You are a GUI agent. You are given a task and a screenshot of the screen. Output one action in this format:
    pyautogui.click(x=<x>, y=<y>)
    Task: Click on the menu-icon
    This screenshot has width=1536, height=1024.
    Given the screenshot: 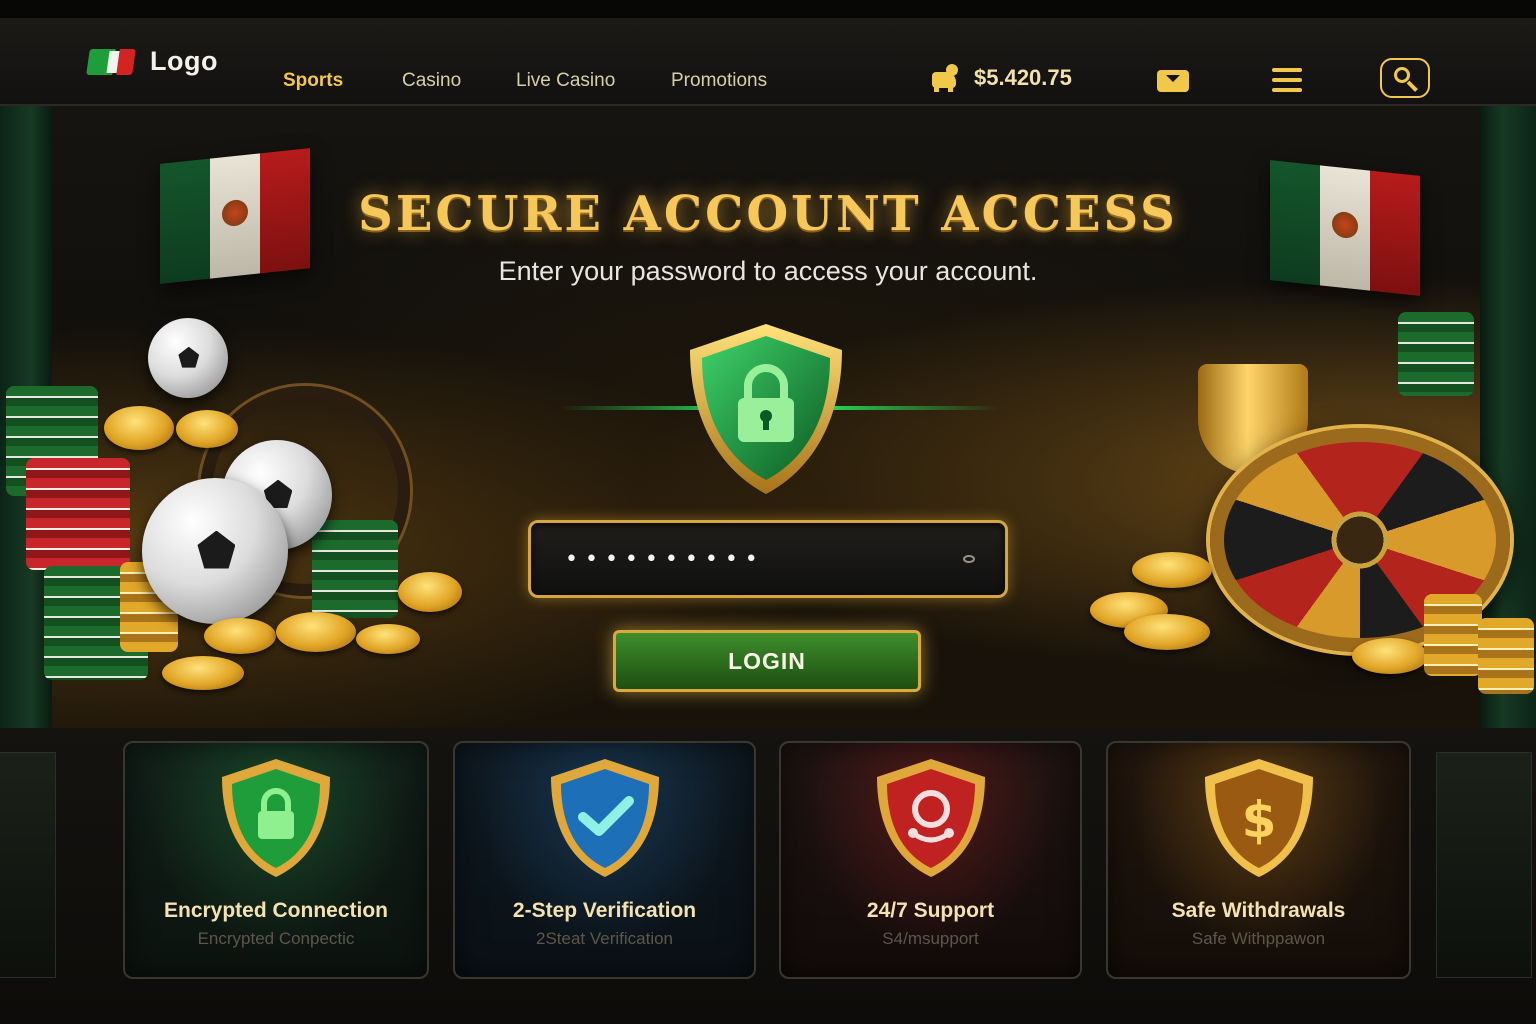 What is the action you would take?
    pyautogui.click(x=1287, y=80)
    